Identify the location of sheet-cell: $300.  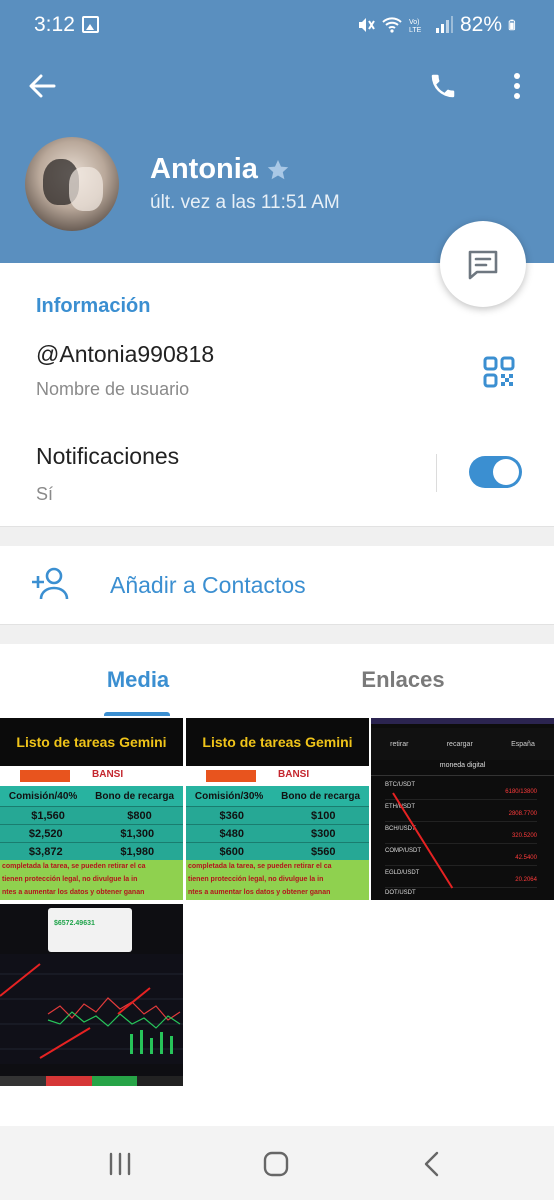
(323, 833).